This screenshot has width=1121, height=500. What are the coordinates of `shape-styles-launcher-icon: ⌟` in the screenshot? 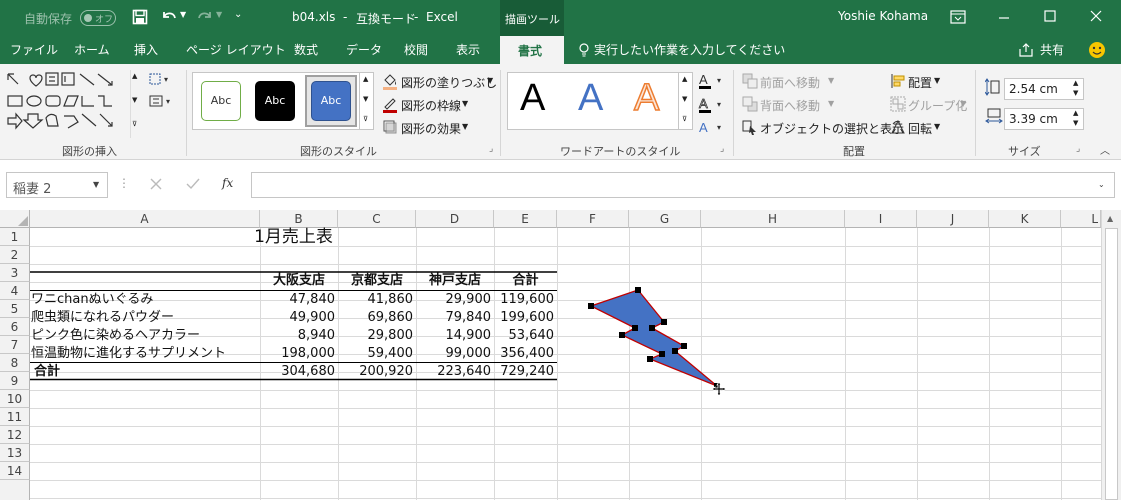 It's located at (491, 149).